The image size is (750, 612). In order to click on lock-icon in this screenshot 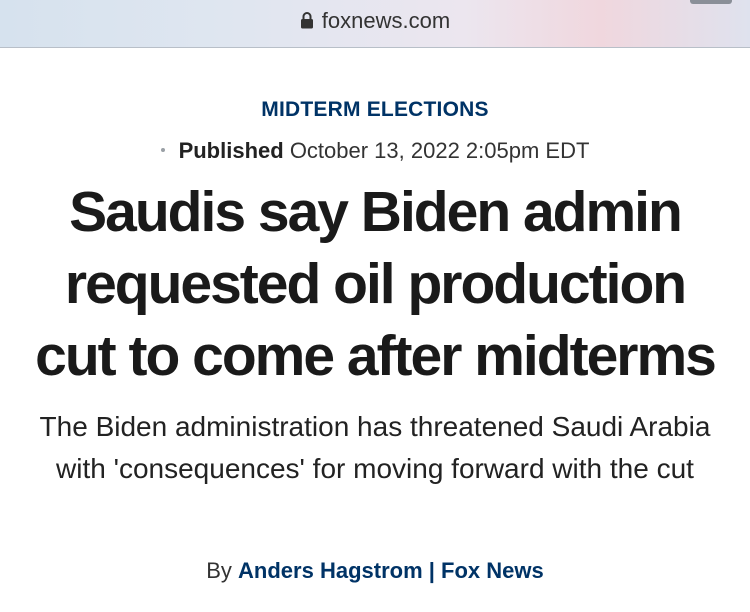, I will do `click(306, 20)`.